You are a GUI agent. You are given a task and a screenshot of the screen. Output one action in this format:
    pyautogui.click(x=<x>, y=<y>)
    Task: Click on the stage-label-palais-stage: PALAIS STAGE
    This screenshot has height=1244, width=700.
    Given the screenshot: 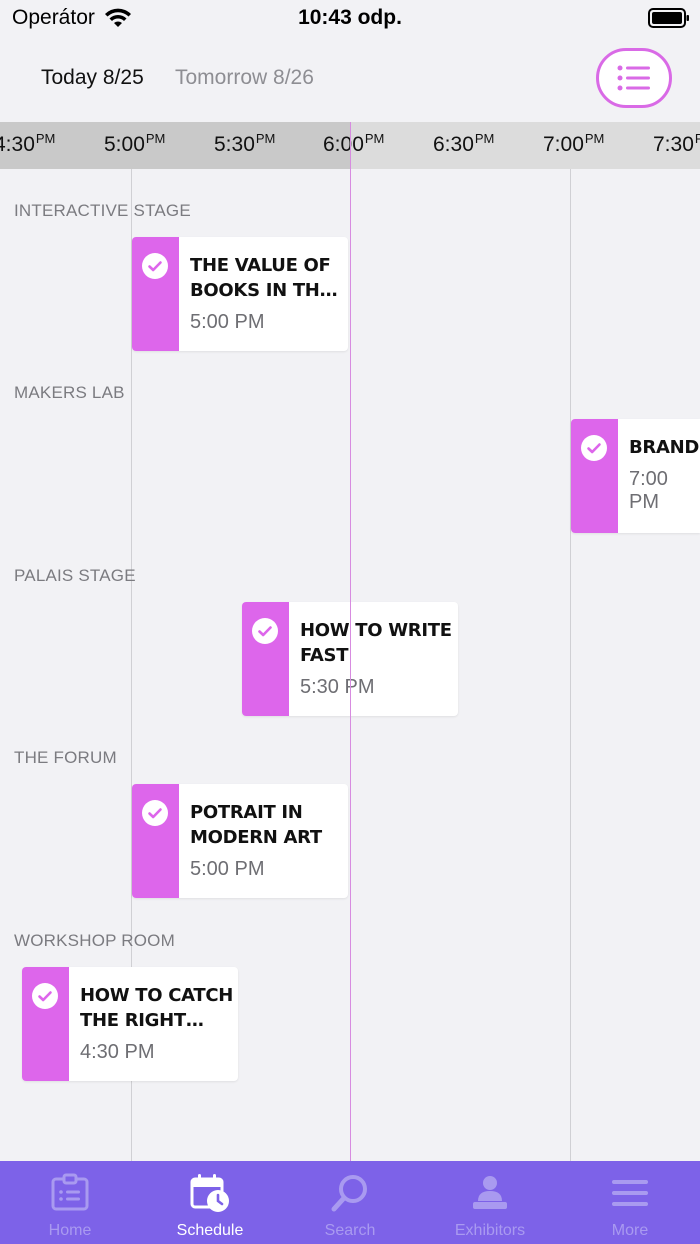 What is the action you would take?
    pyautogui.click(x=75, y=575)
    